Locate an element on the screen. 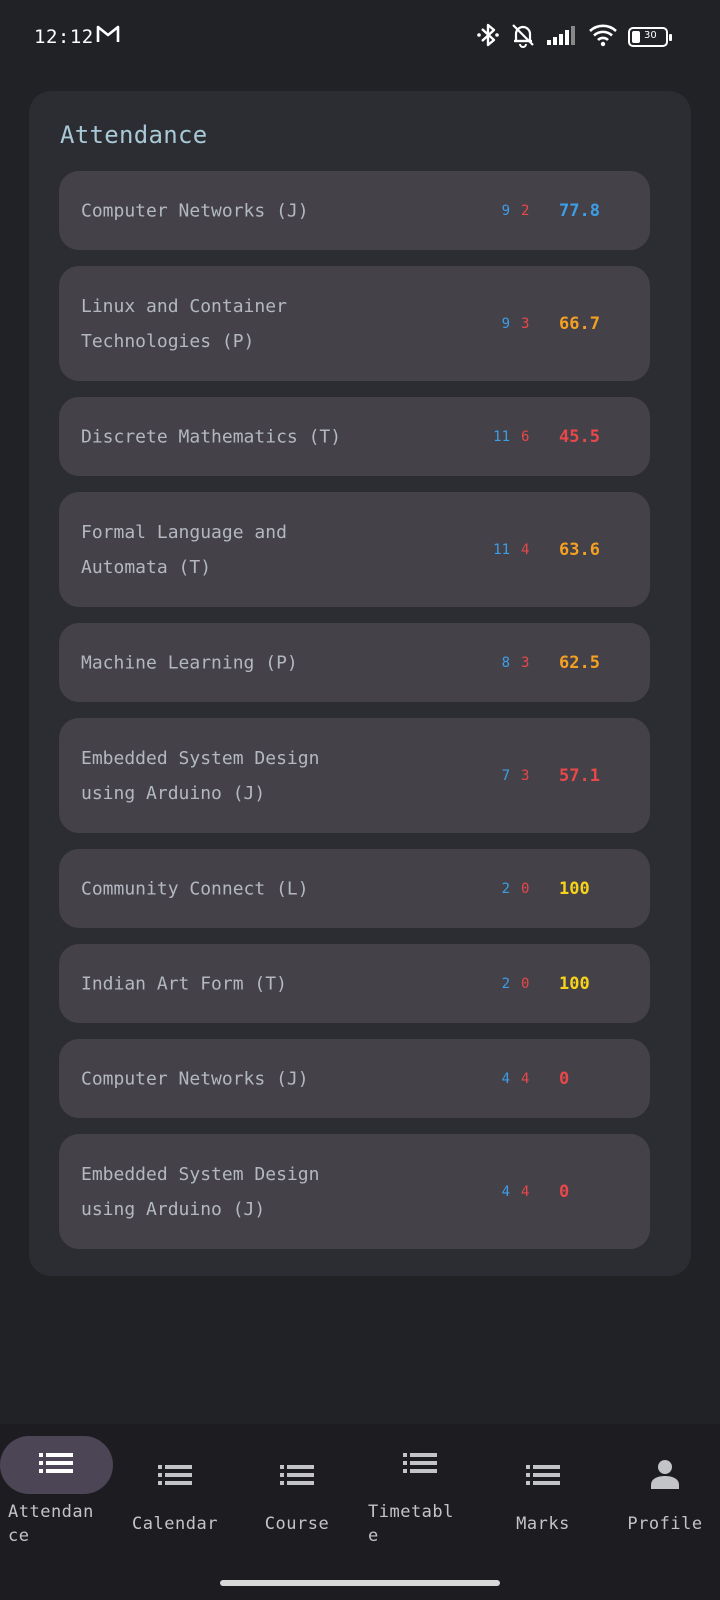  status-icons: 30 is located at coordinates (574, 37).